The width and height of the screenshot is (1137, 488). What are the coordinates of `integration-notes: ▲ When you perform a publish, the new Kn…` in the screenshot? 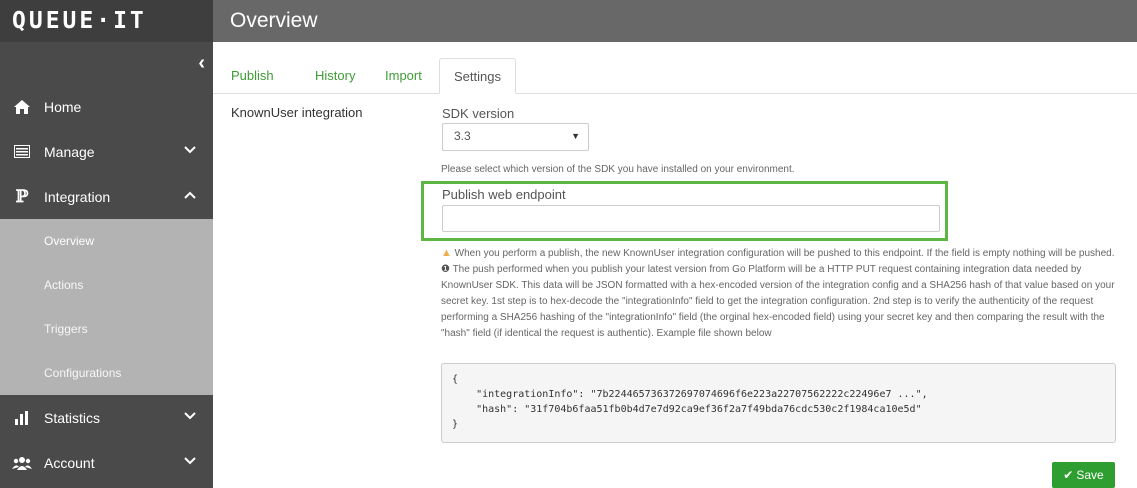 It's located at (778, 293).